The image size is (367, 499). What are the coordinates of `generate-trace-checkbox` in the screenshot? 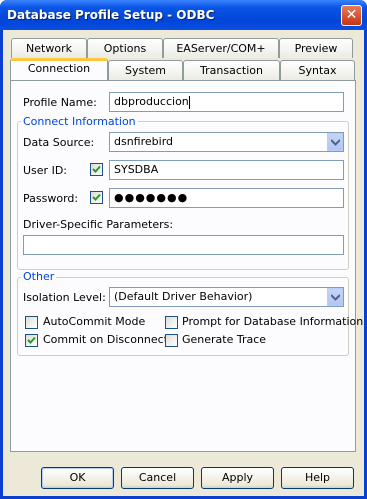 It's located at (171, 340).